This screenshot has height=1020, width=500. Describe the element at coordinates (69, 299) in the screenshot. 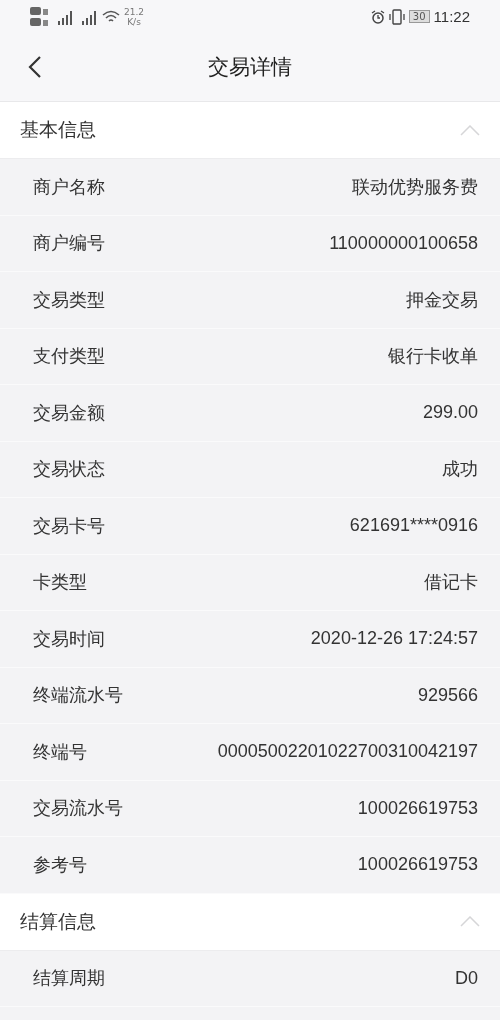

I see `field-label: 交易类型` at that location.